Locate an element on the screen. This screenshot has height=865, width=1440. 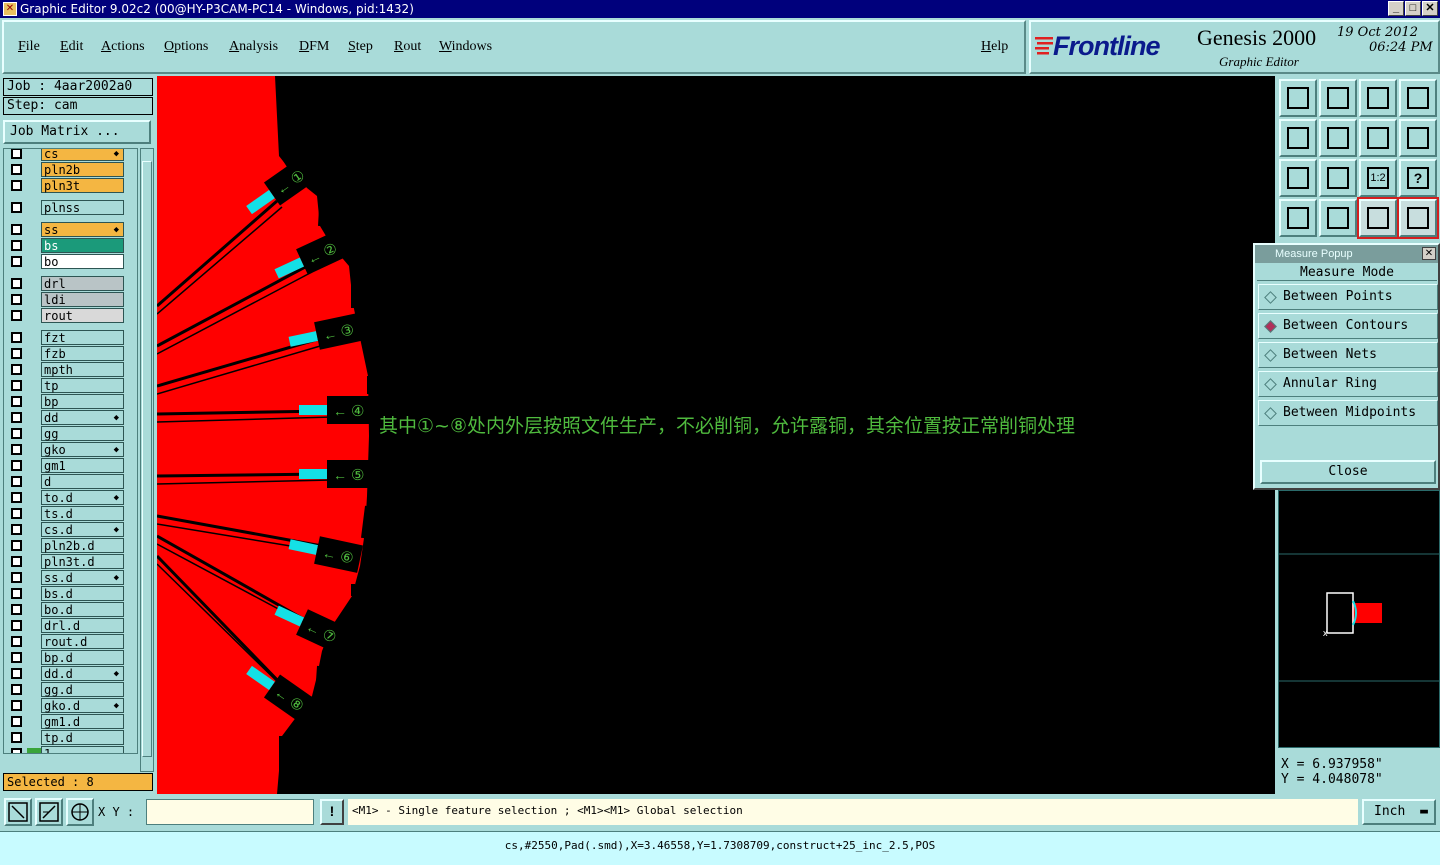
zoom-fit-button is located at coordinates (1298, 178).